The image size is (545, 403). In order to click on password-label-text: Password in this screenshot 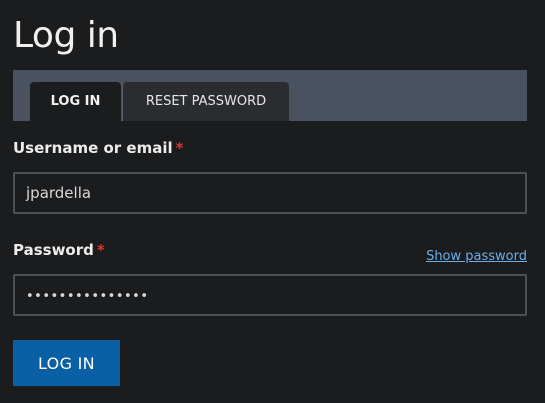, I will do `click(53, 250)`.